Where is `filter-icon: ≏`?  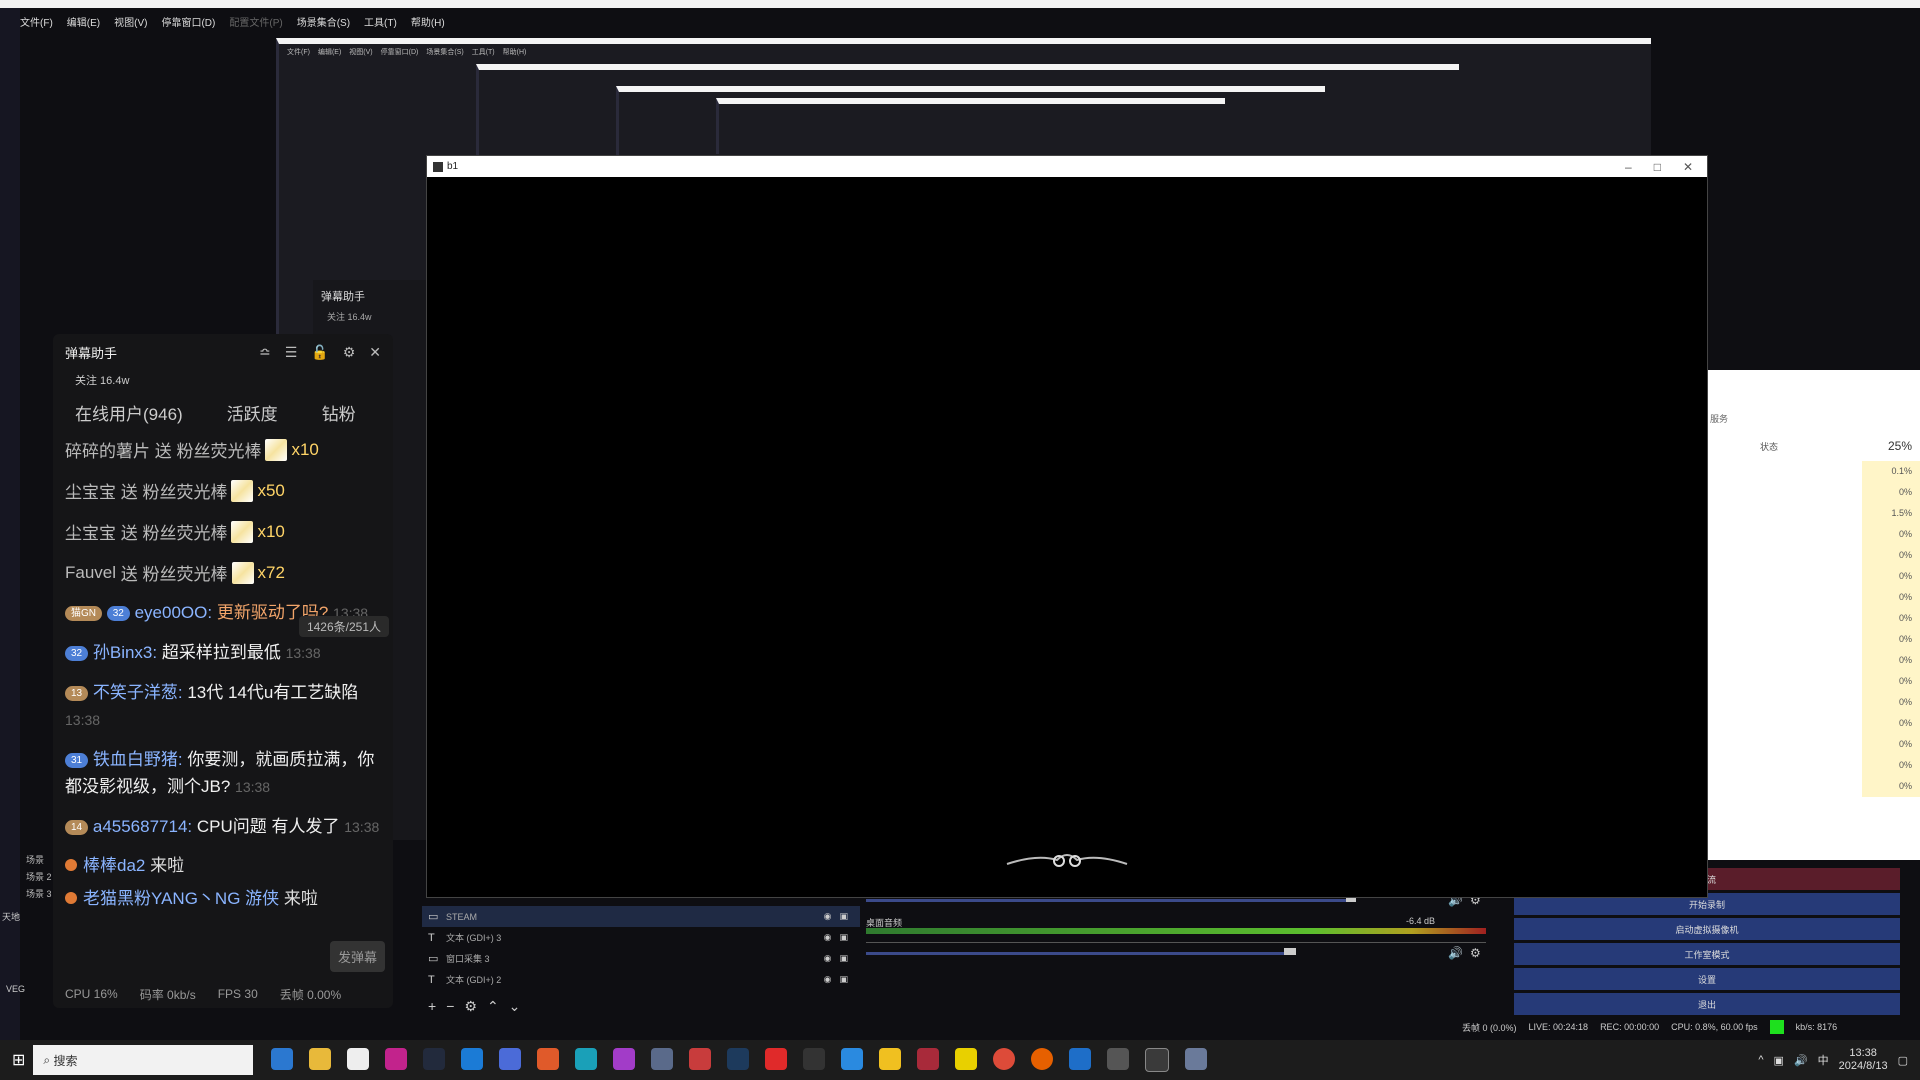
filter-icon: ≏ is located at coordinates (265, 352).